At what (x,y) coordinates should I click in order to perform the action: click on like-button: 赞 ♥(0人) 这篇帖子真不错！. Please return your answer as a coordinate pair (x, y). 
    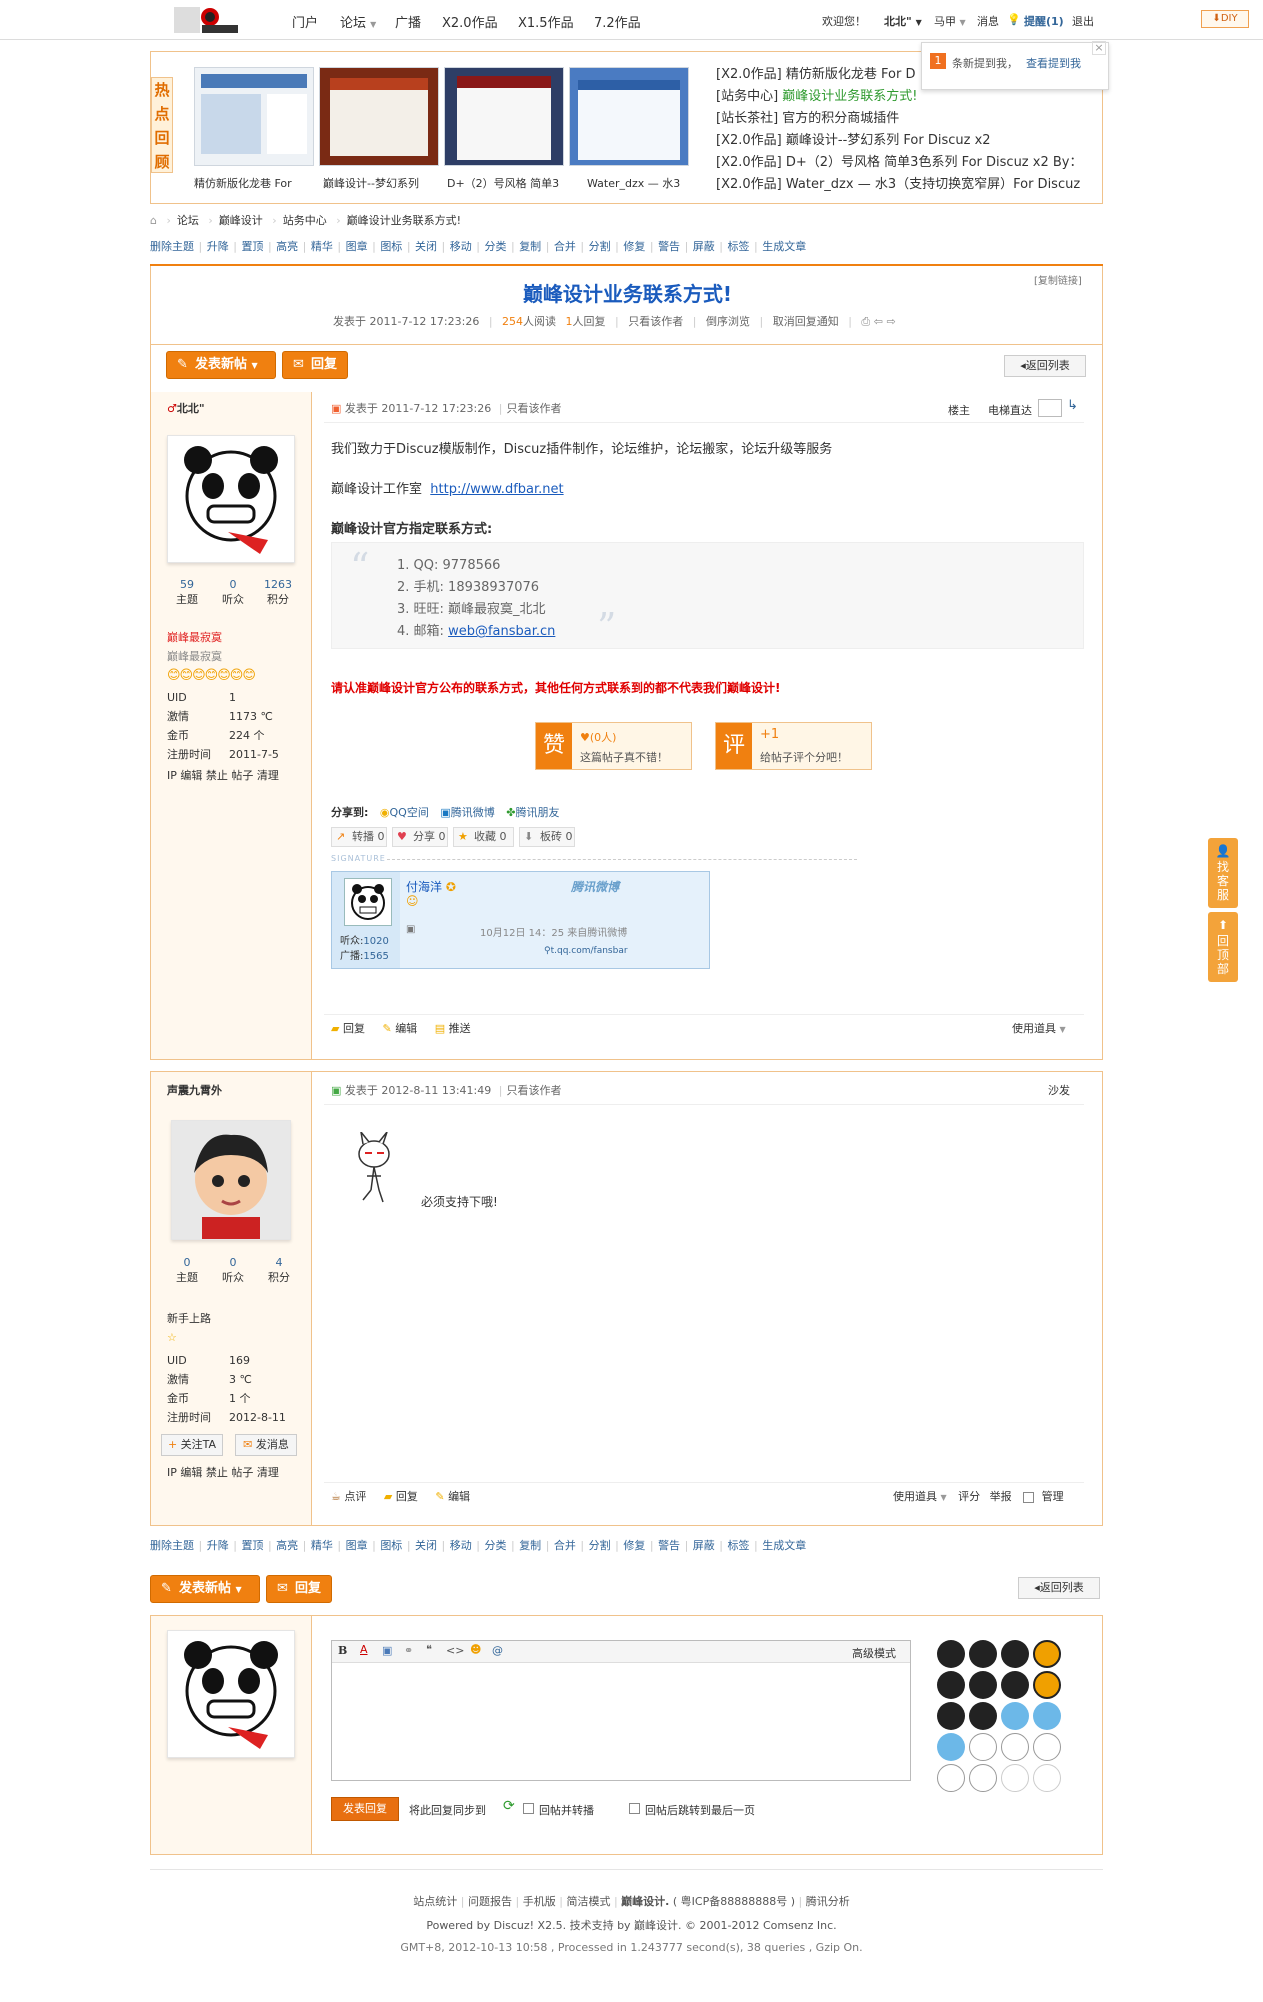
    Looking at the image, I should click on (613, 746).